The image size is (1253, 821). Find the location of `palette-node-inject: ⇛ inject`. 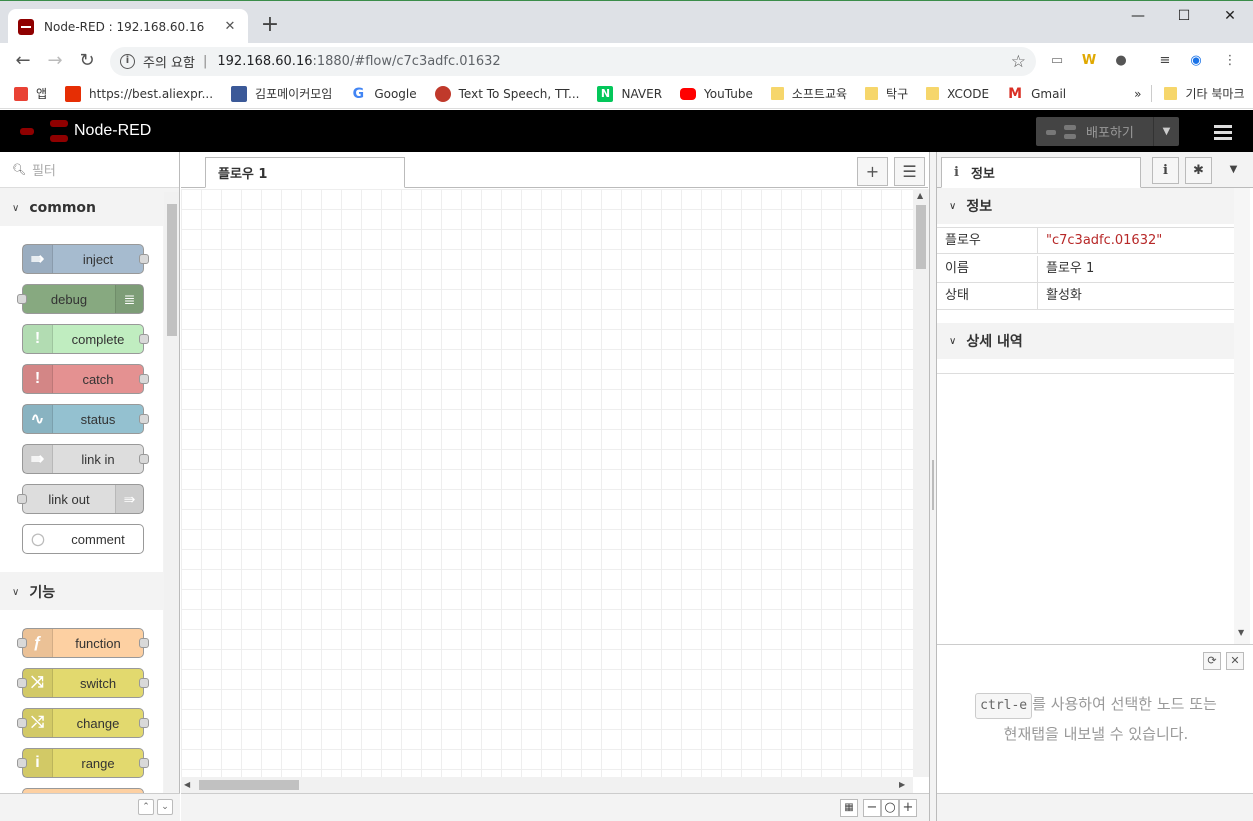

palette-node-inject: ⇛ inject is located at coordinates (85, 259).